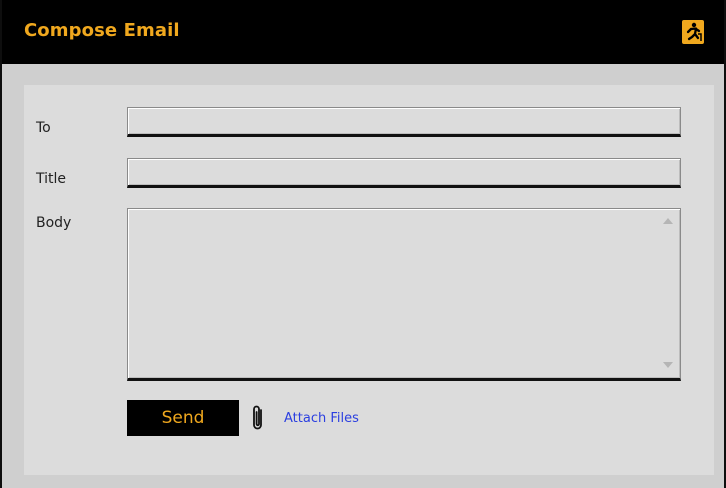 The width and height of the screenshot is (726, 488). I want to click on attach-files-link: Attach Files, so click(321, 418).